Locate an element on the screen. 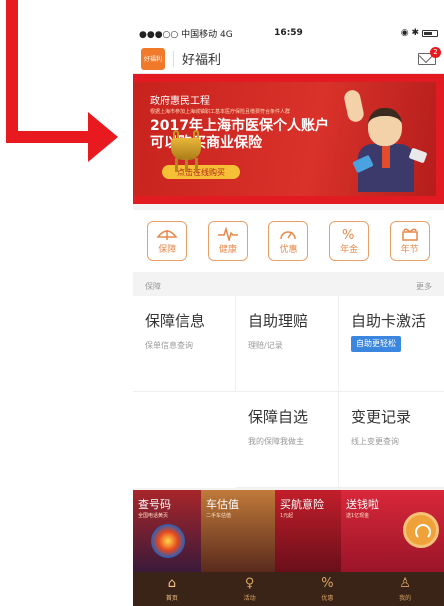  tile-change-record: 变更记录 线上变更查询 is located at coordinates (391, 440).